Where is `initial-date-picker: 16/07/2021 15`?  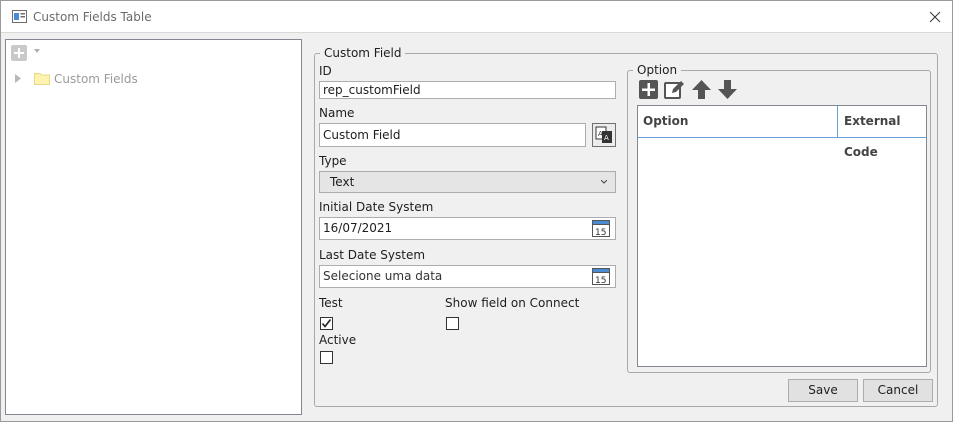 initial-date-picker: 16/07/2021 15 is located at coordinates (467, 228).